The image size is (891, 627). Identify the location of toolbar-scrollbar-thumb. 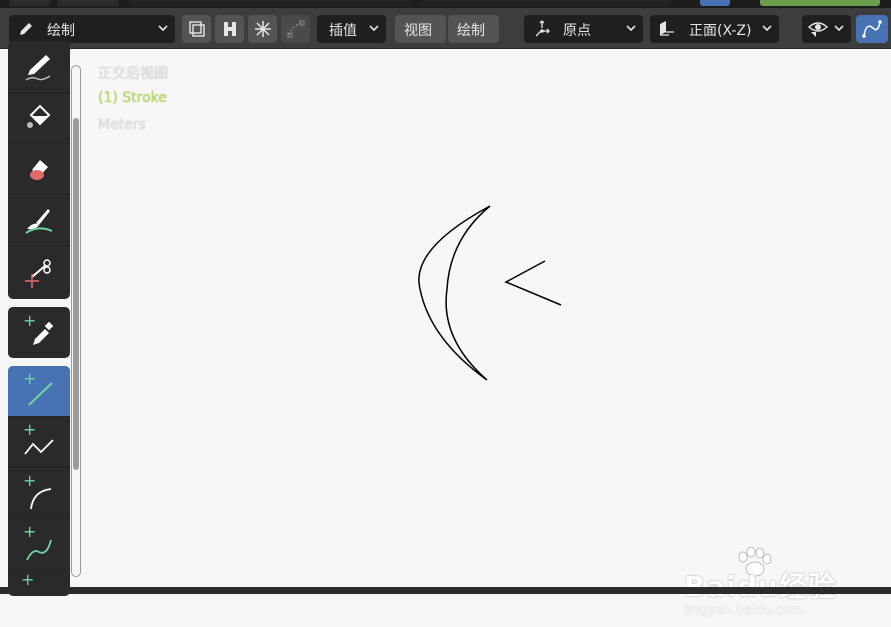
(76, 294).